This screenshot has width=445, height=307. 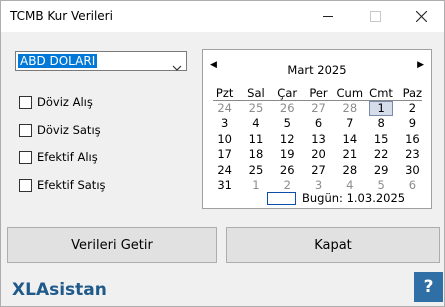 I want to click on calendar-day: 30, so click(x=412, y=170).